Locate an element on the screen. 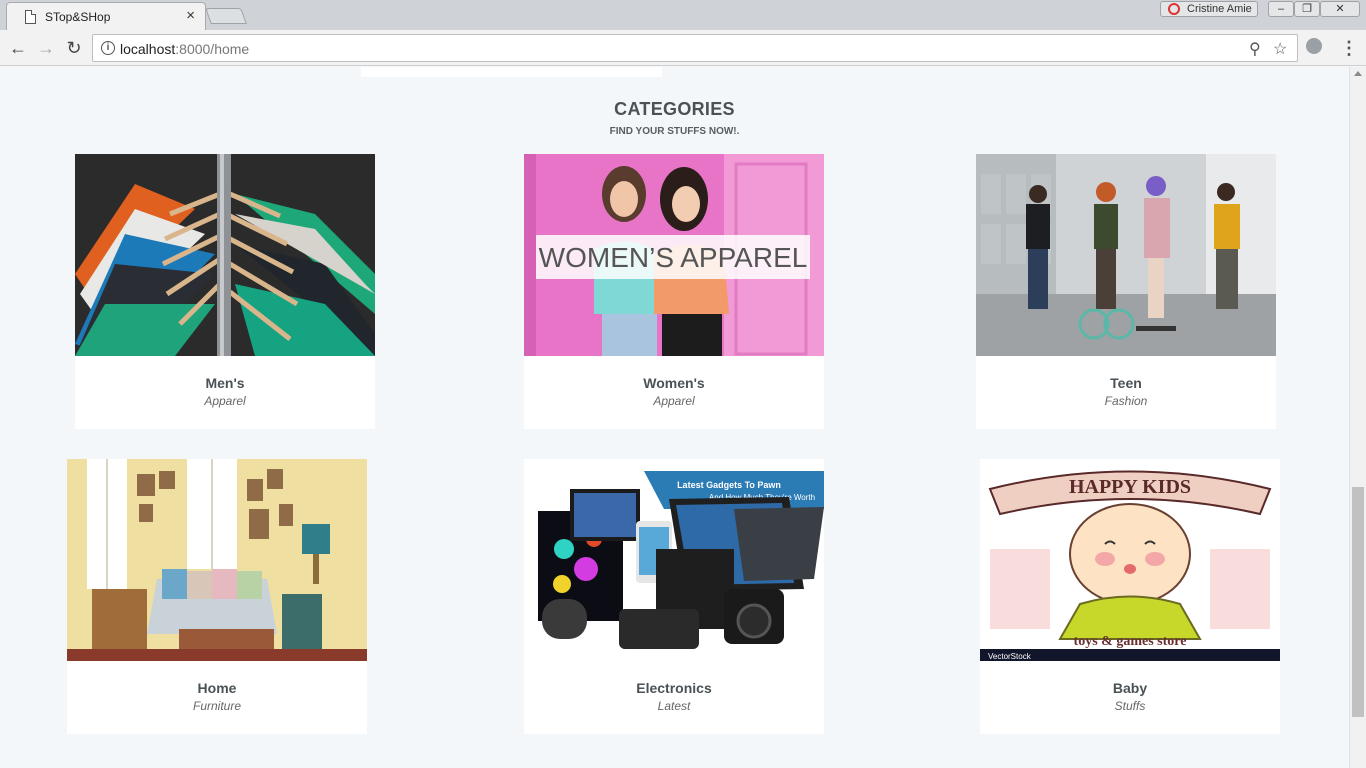 The width and height of the screenshot is (1366, 768). close-tab-icon: × is located at coordinates (190, 16).